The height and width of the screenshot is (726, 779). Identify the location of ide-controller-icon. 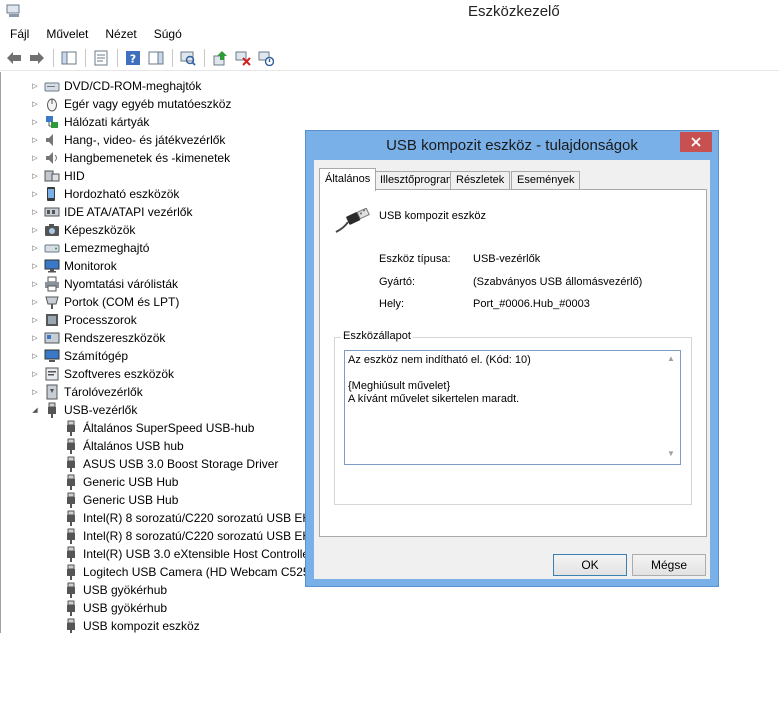
(52, 212).